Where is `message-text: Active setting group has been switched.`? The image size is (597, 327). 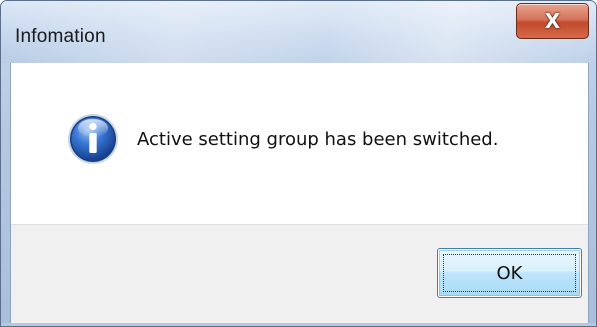
message-text: Active setting group has been switched. is located at coordinates (318, 139).